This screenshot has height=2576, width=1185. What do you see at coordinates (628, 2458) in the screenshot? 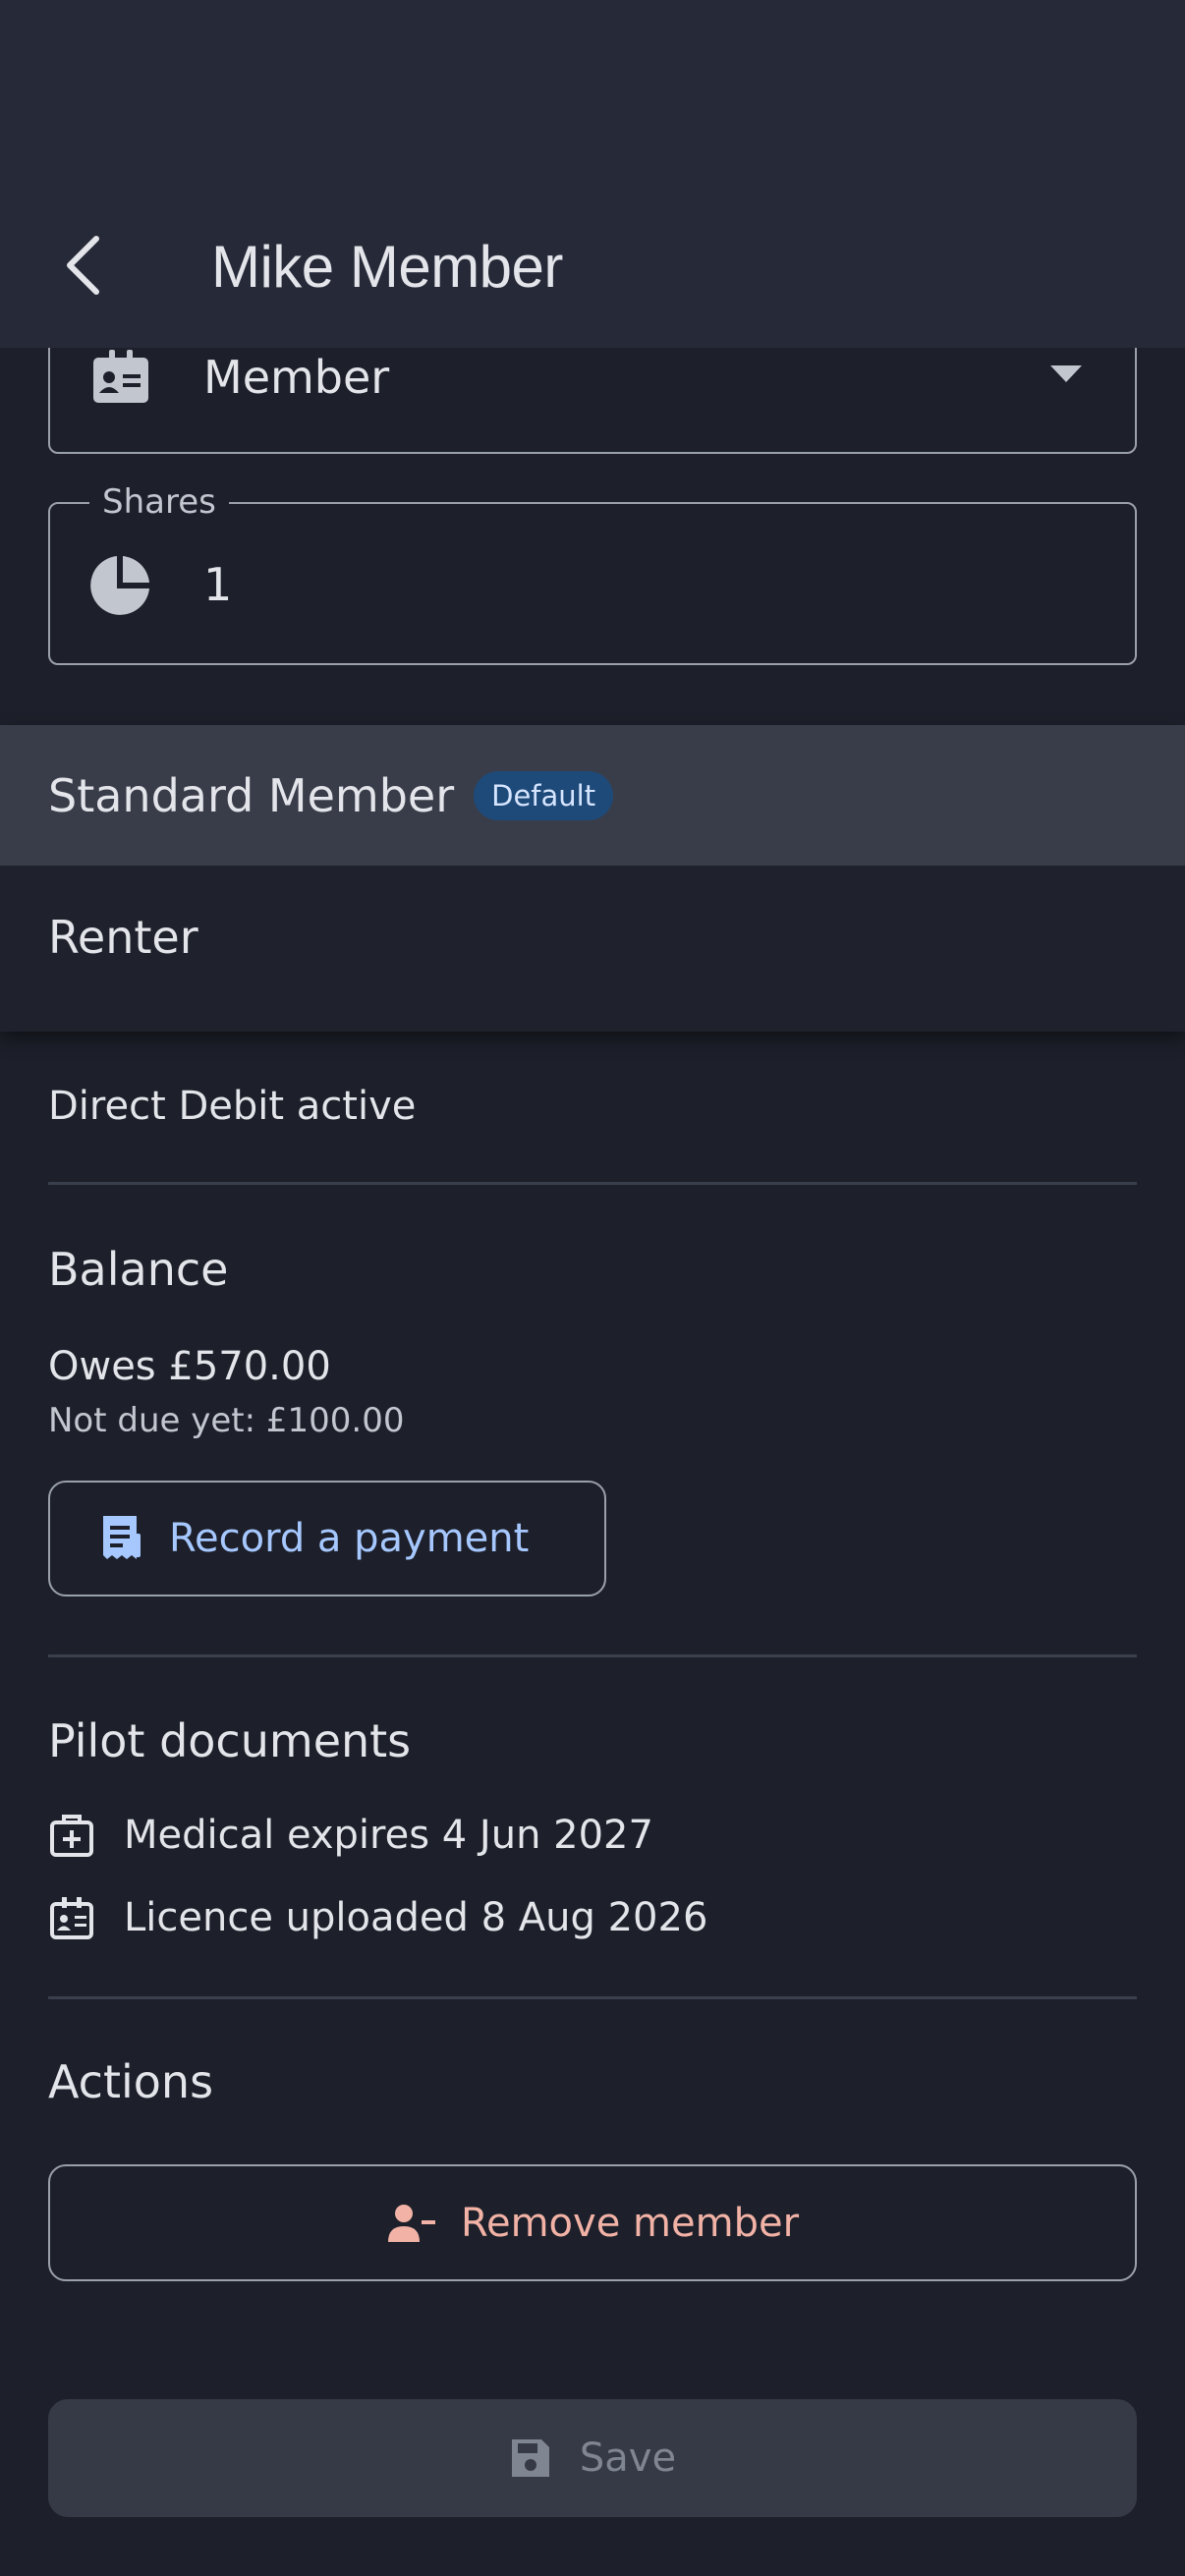
I see `save-label: Save` at bounding box center [628, 2458].